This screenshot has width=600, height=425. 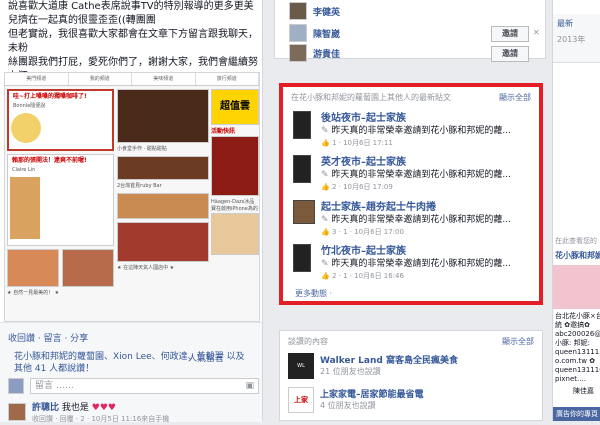 What do you see at coordinates (363, 249) in the screenshot?
I see `feed-title: 竹北夜市–起士家族` at bounding box center [363, 249].